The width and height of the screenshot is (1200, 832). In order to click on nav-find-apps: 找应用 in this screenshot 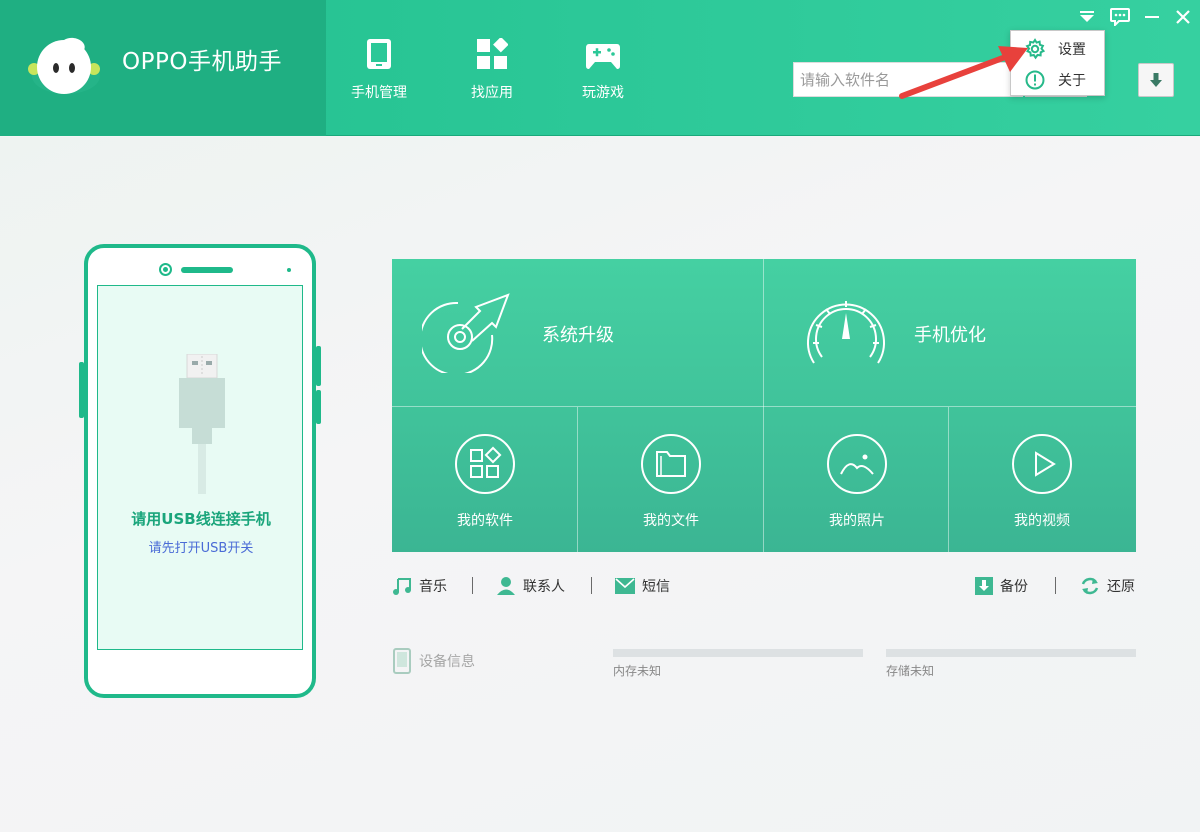, I will do `click(492, 73)`.